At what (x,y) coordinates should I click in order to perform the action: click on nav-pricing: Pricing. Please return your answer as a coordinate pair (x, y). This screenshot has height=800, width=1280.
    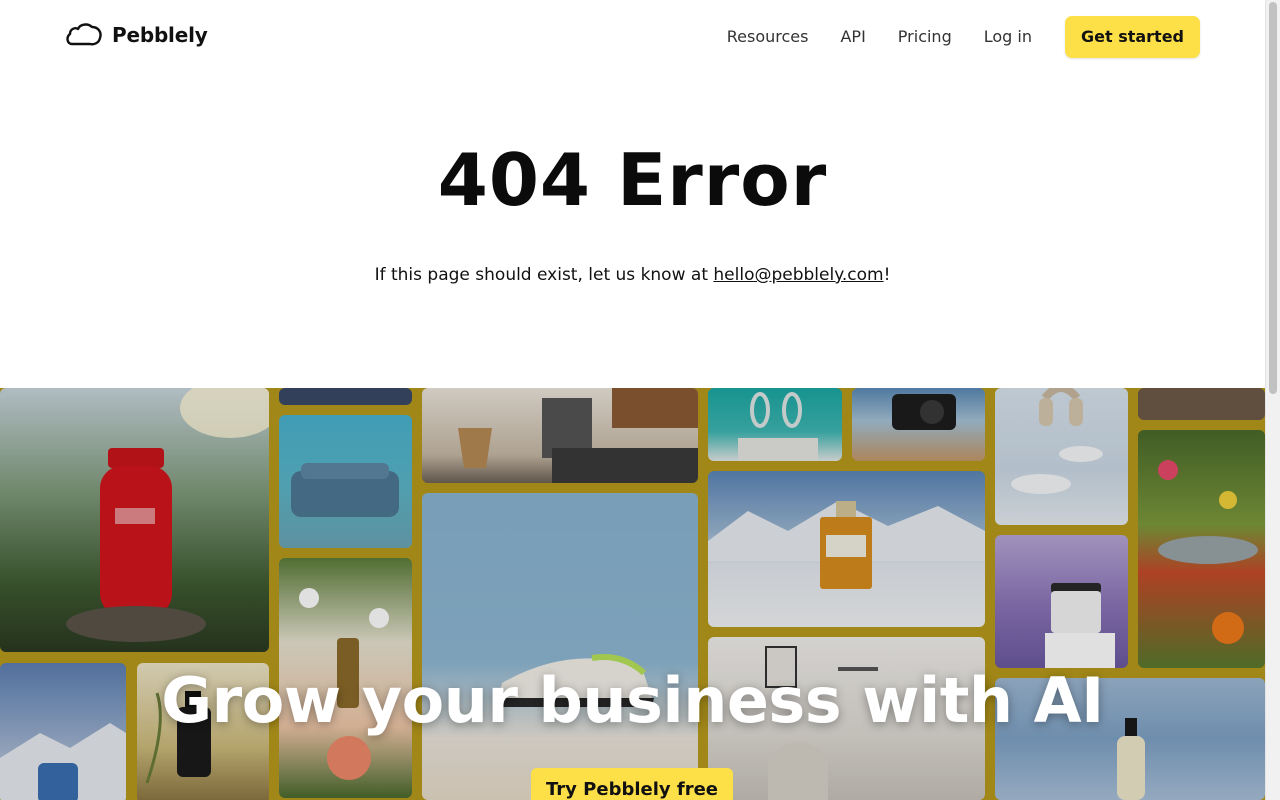
    Looking at the image, I should click on (925, 37).